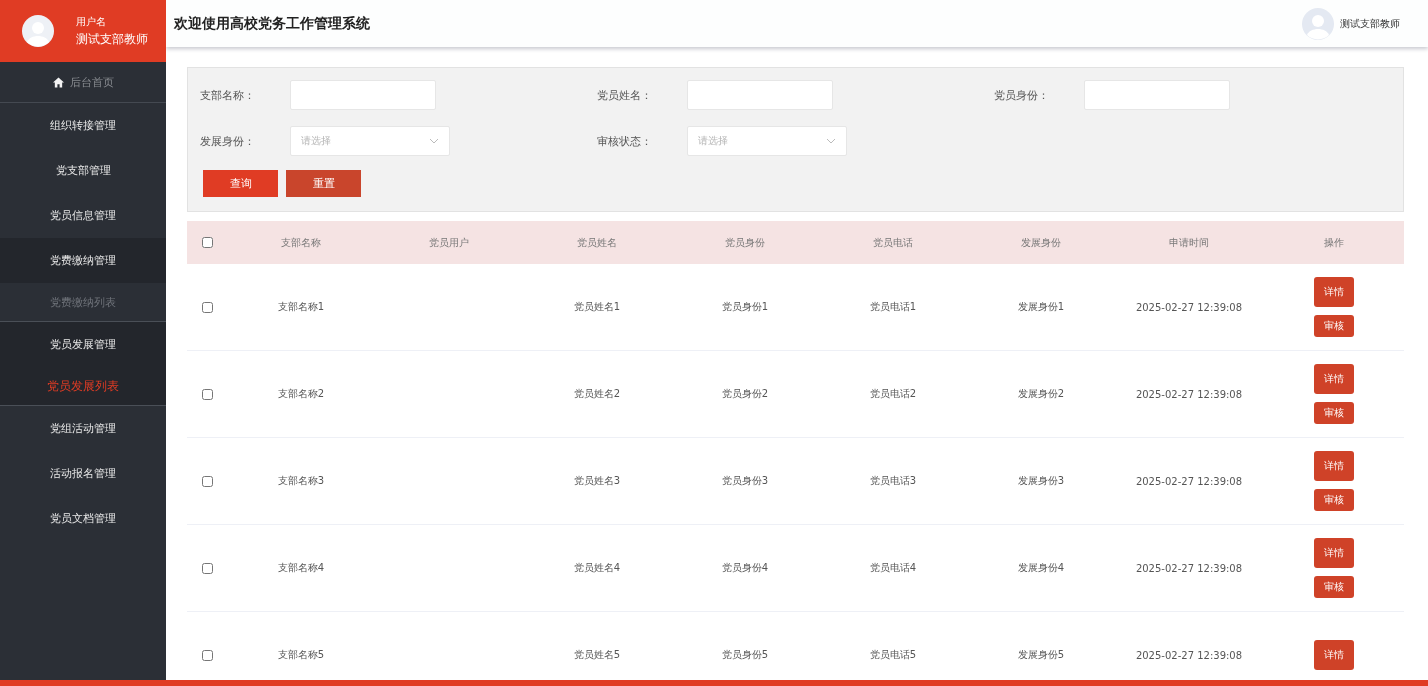 Image resolution: width=1428 pixels, height=686 pixels. What do you see at coordinates (83, 170) in the screenshot?
I see `sidebar-menu-item: 党支部管理` at bounding box center [83, 170].